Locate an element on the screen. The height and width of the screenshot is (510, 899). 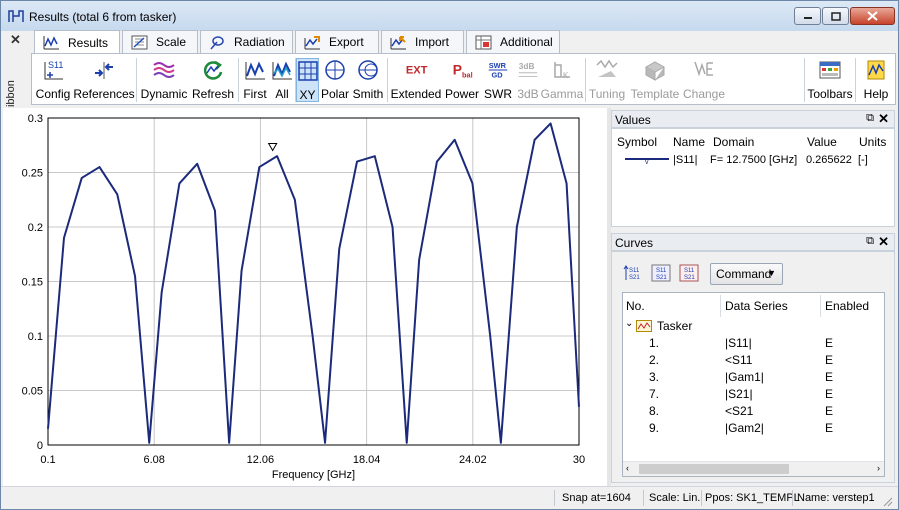
marker-group is located at coordinates (272, 147).